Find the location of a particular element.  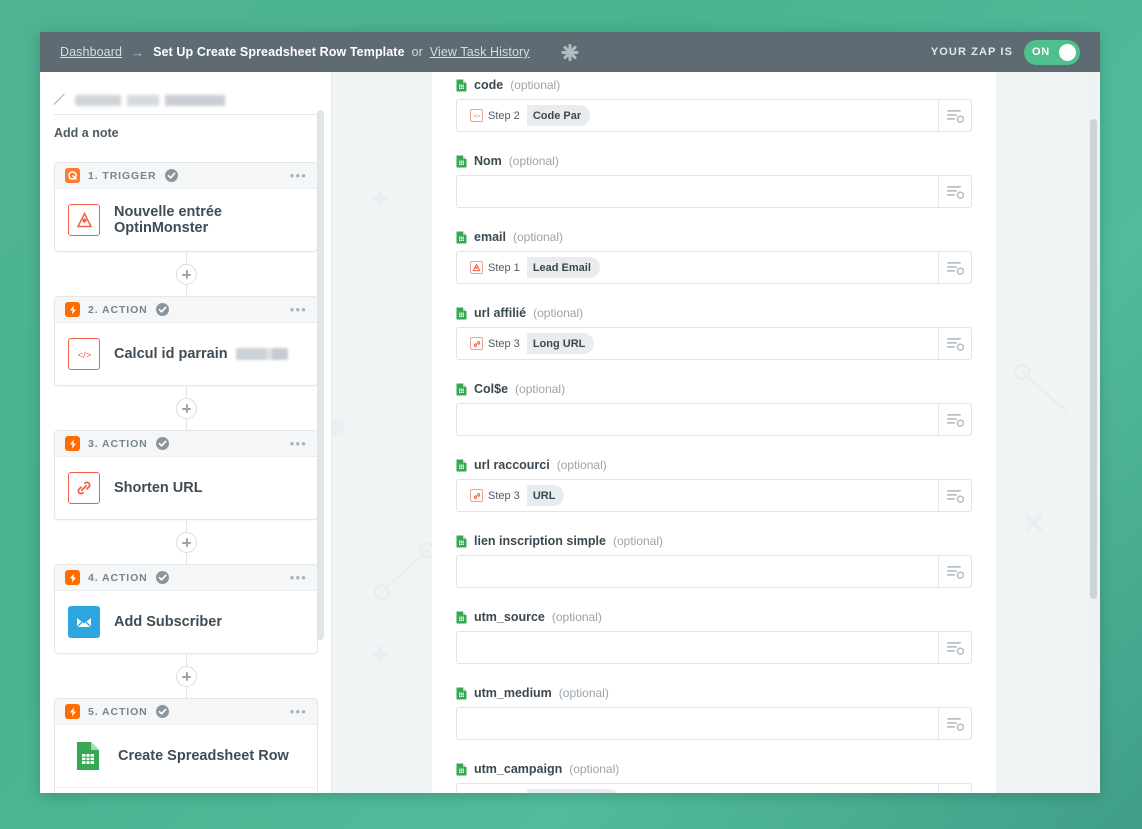

field-input: </> Step 2 Code Par is located at coordinates (697, 115).